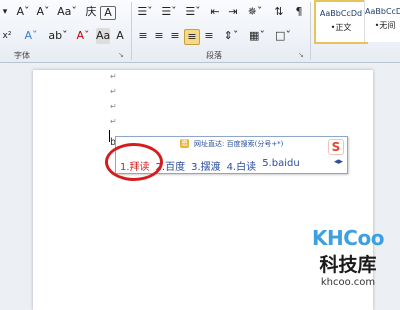  Describe the element at coordinates (23, 12) in the screenshot. I see `grow-font-button: Aˇ` at that location.